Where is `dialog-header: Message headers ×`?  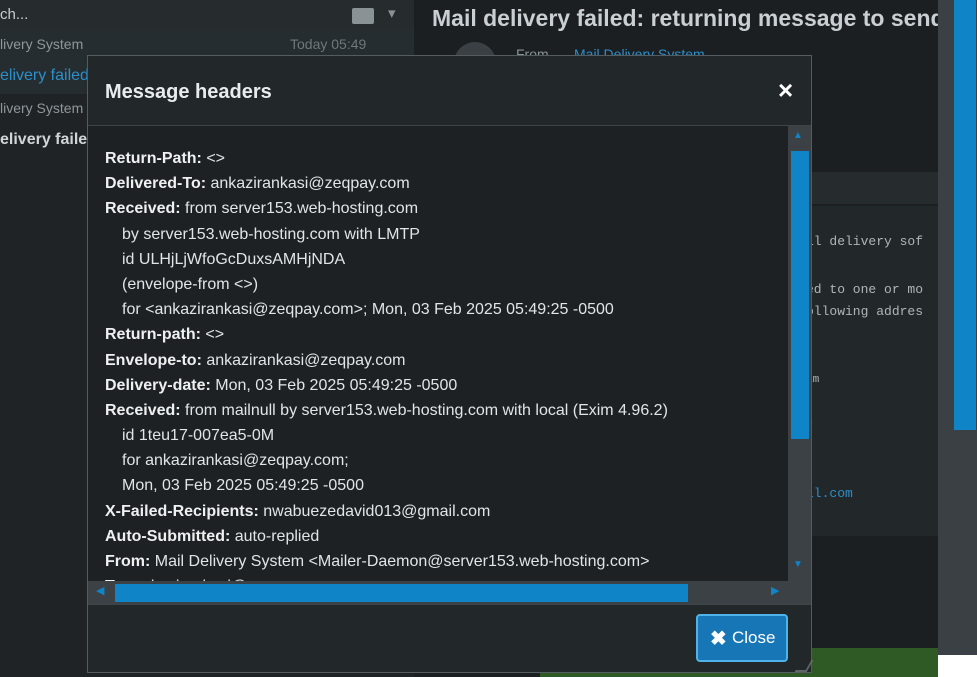
dialog-header: Message headers × is located at coordinates (449, 91).